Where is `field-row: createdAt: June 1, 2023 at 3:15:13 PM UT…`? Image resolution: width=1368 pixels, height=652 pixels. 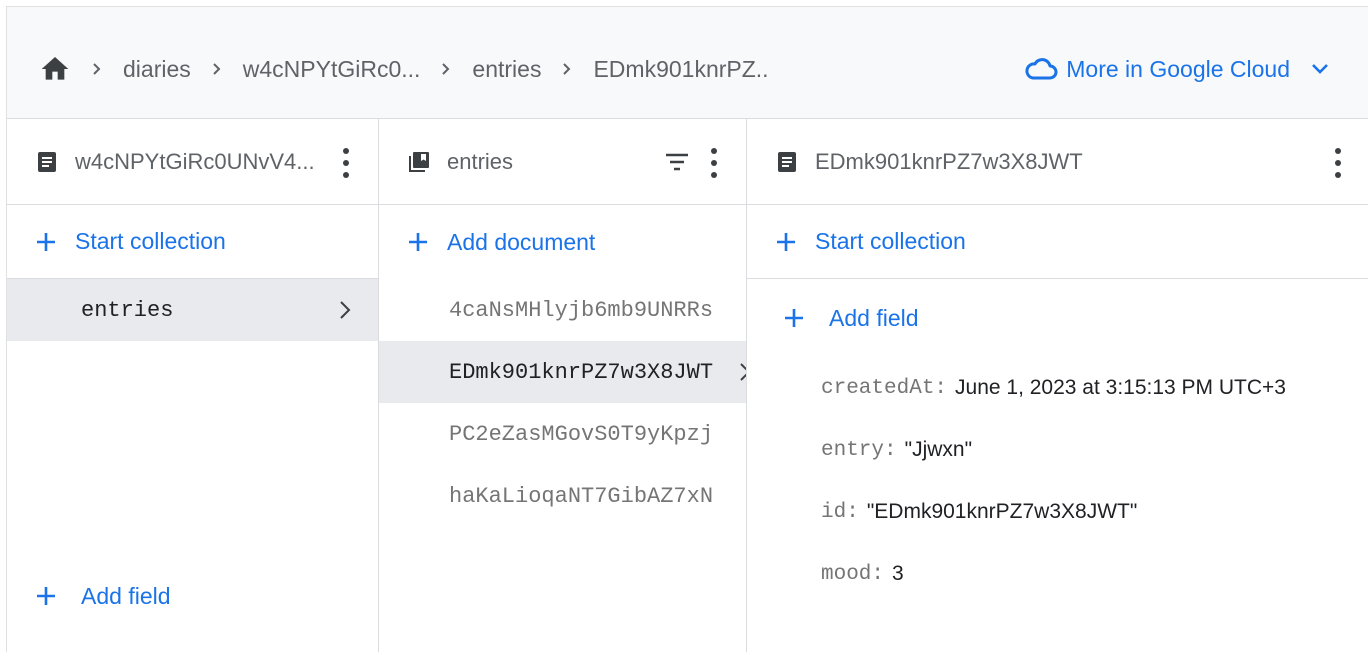 field-row: createdAt: June 1, 2023 at 3:15:13 PM UT… is located at coordinates (1057, 388).